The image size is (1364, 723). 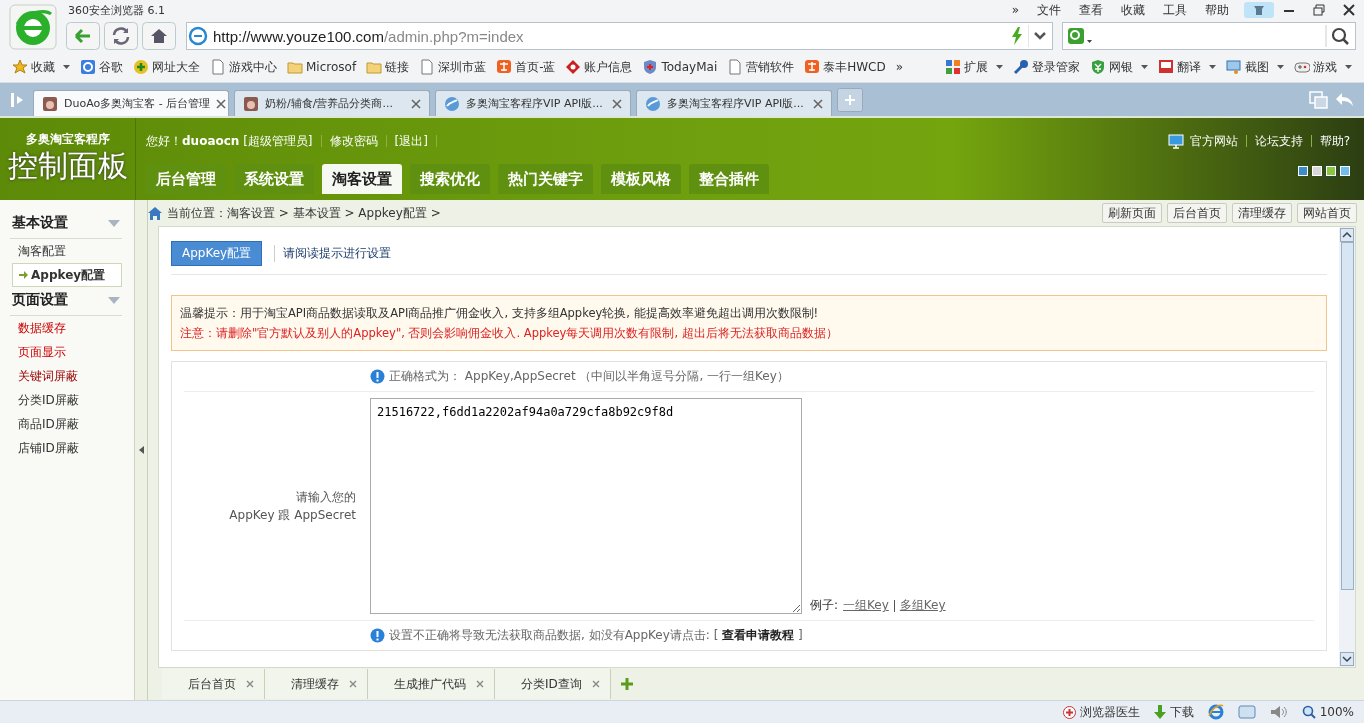 I want to click on collapse-handle, so click(x=141, y=450).